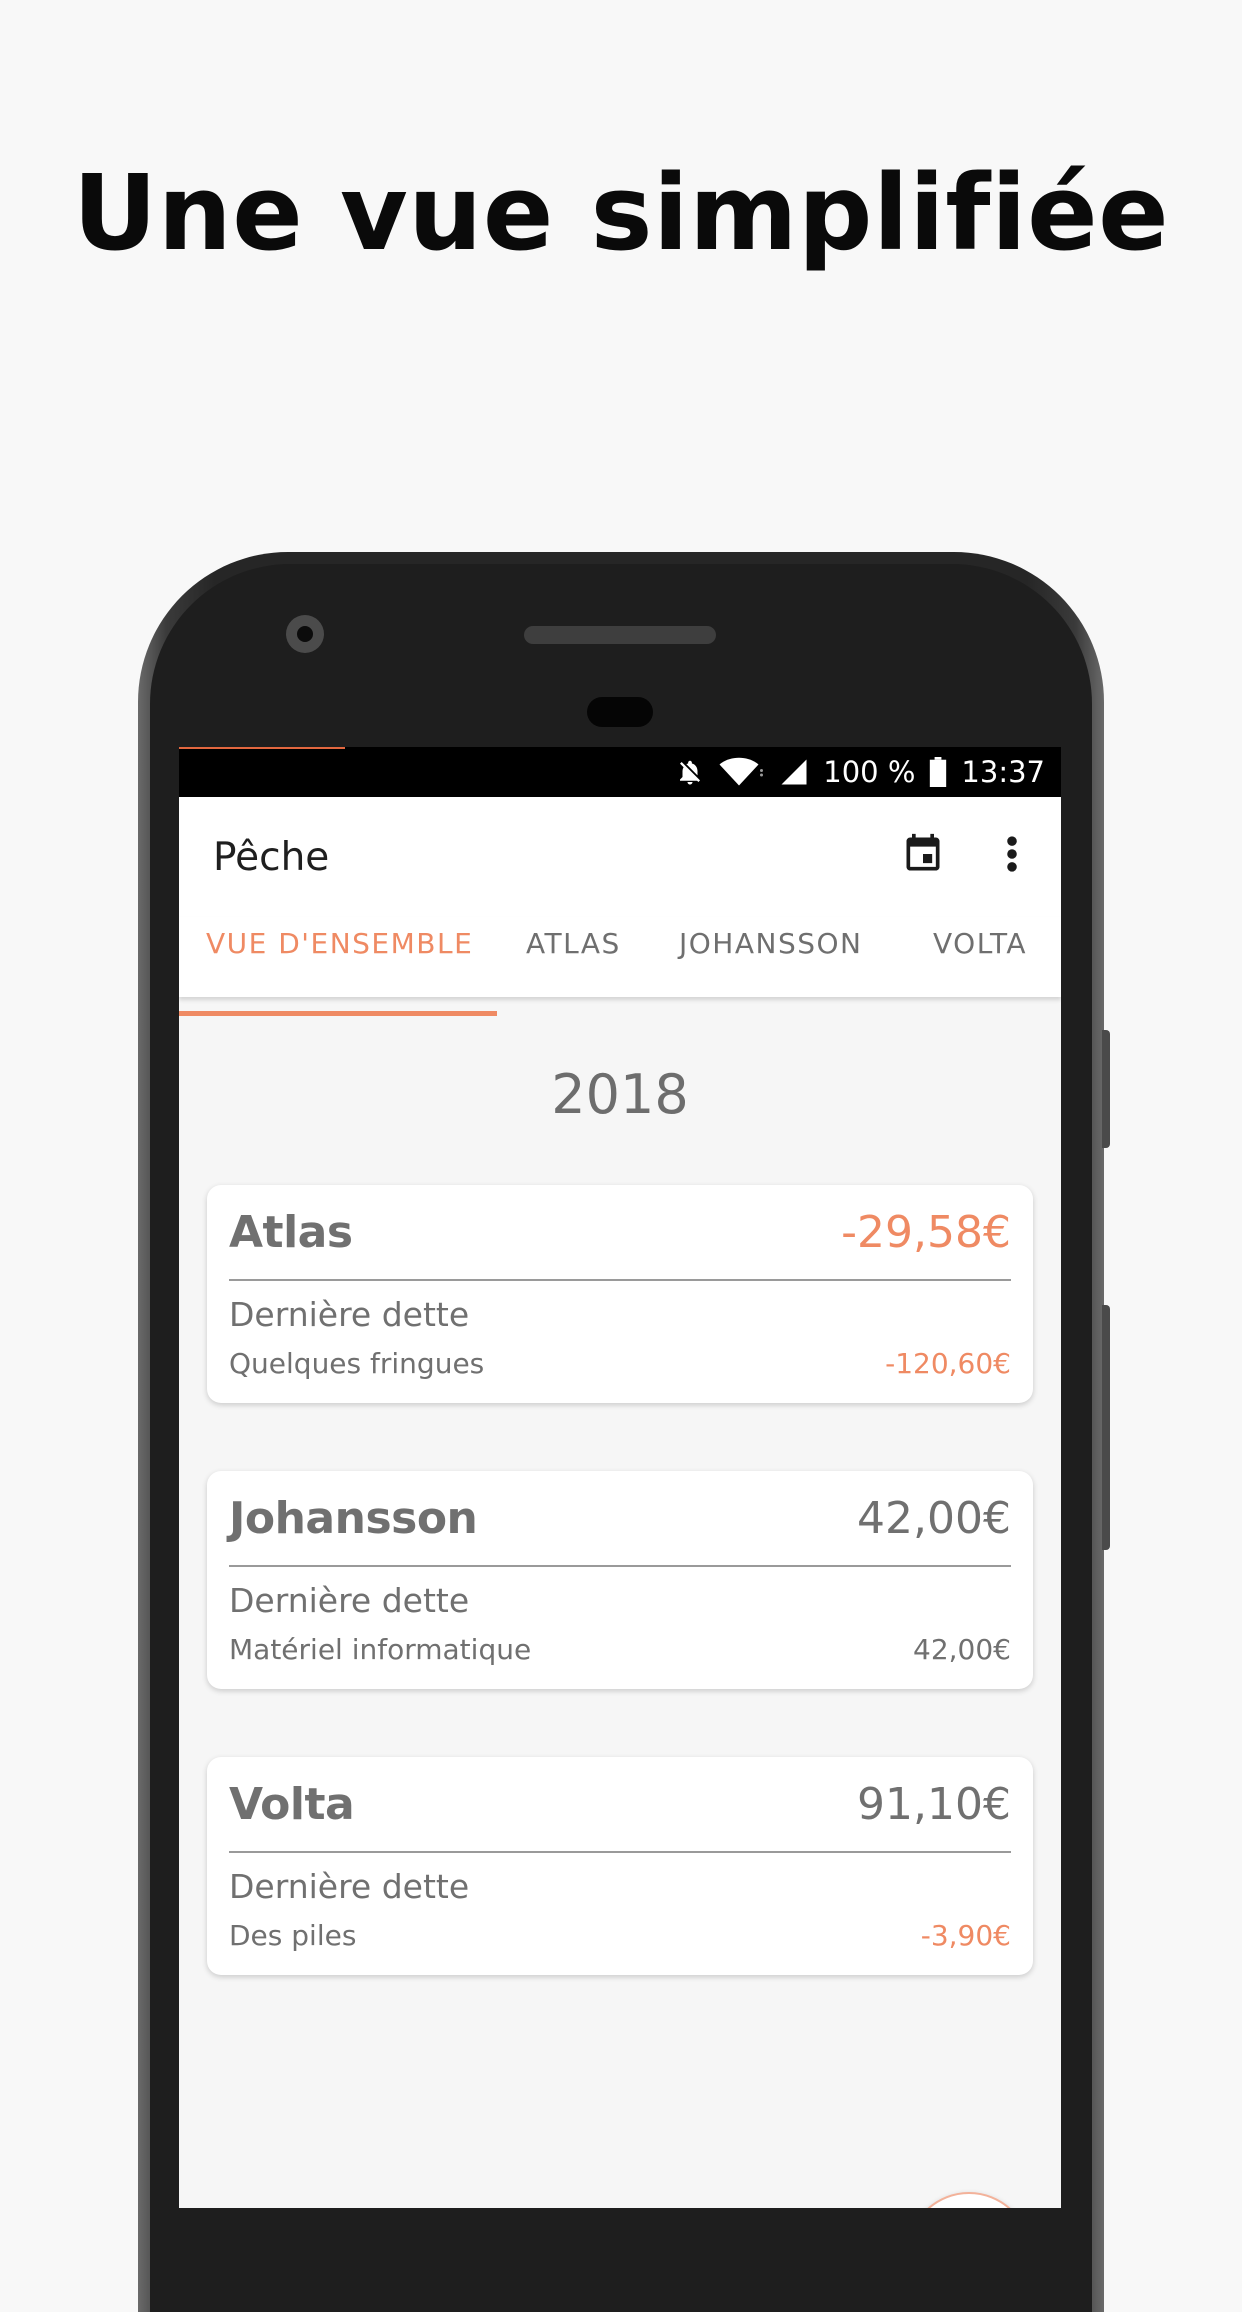 The width and height of the screenshot is (1242, 2312). I want to click on battery-percent: 100 %, so click(869, 772).